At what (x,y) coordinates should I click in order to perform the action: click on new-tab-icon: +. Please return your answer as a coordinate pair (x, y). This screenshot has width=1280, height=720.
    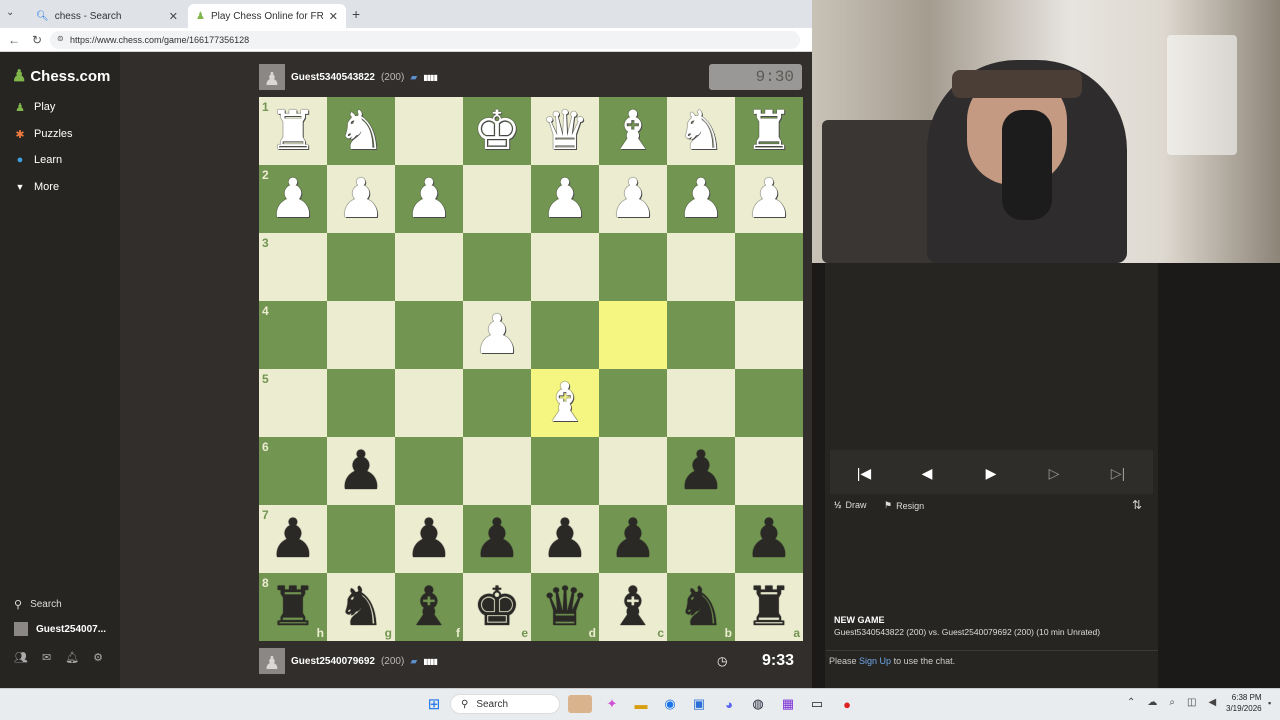
    Looking at the image, I should click on (356, 14).